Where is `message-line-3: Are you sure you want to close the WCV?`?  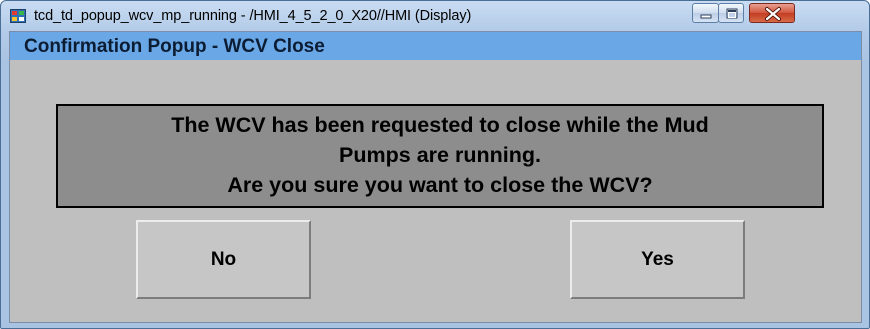 message-line-3: Are you sure you want to close the WCV? is located at coordinates (440, 185).